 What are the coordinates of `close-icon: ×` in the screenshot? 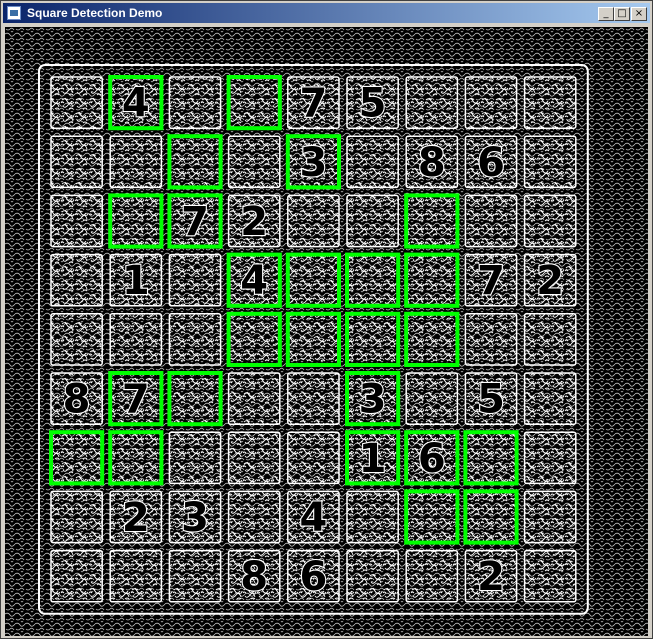 It's located at (639, 13).